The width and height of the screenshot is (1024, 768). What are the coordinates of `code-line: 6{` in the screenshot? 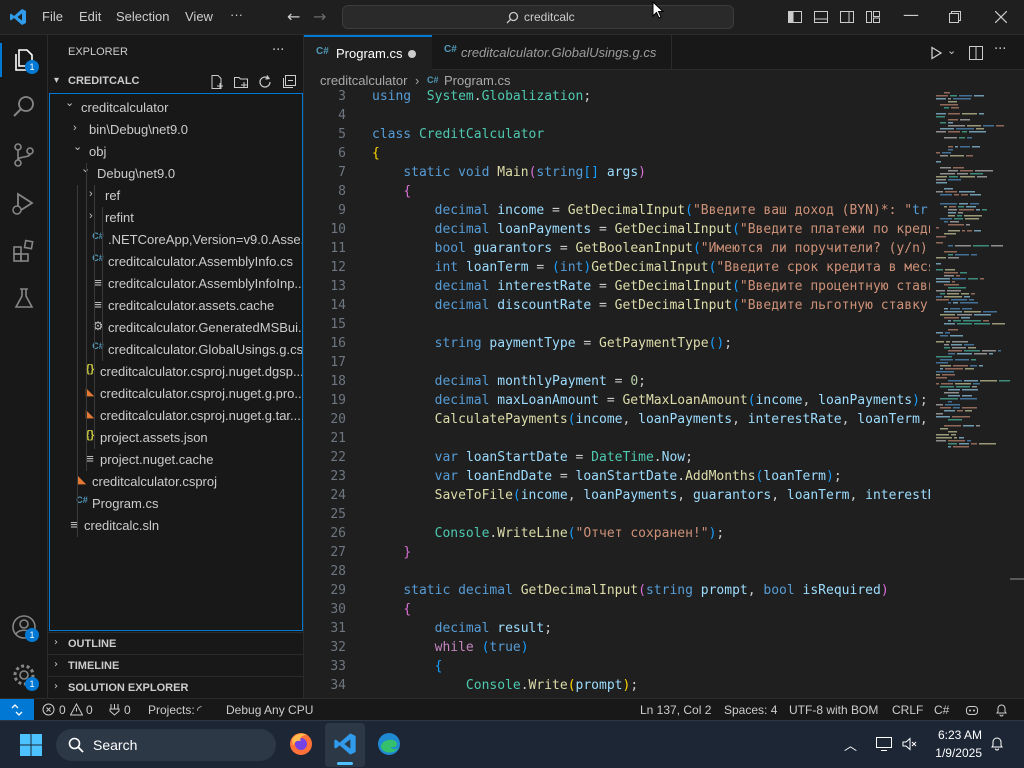 It's located at (617, 155).